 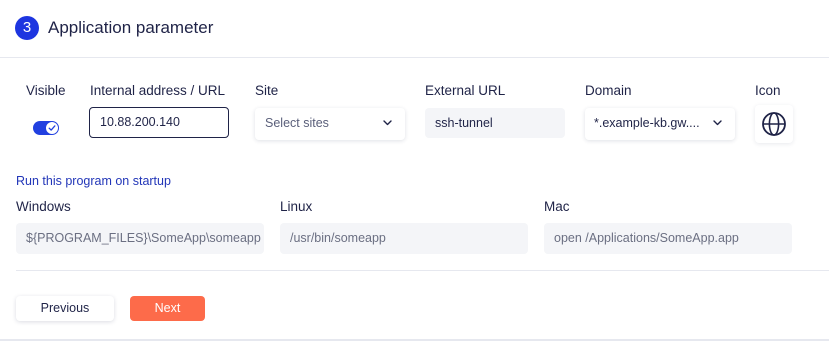 I want to click on internal-url-label: Internal address / URL, so click(x=158, y=90).